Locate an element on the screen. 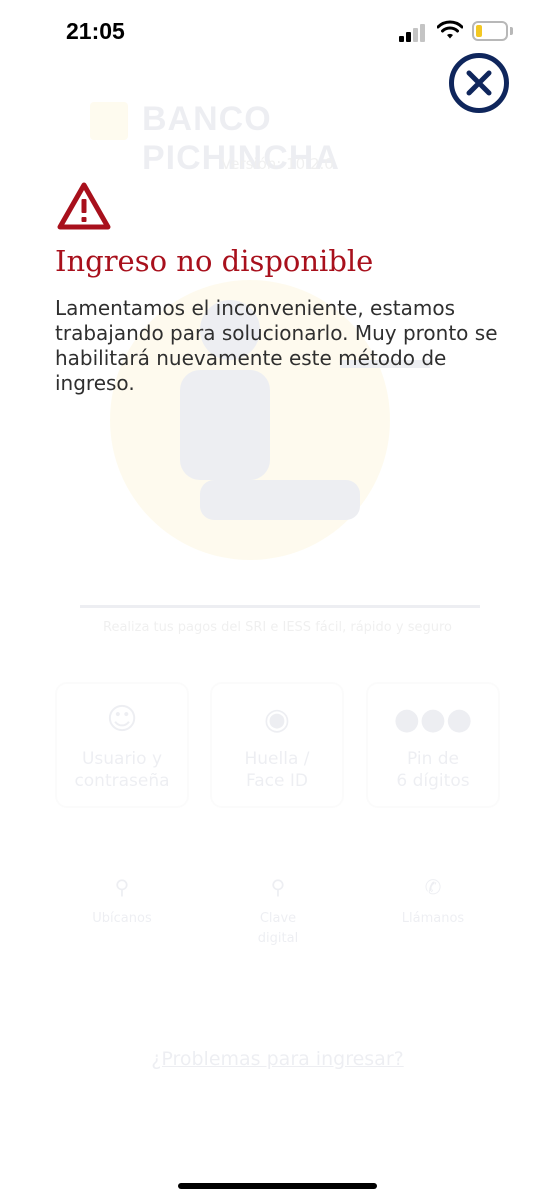 The height and width of the screenshot is (1200, 555). login-option-user-password: ☺ Usuario y contraseña is located at coordinates (122, 745).